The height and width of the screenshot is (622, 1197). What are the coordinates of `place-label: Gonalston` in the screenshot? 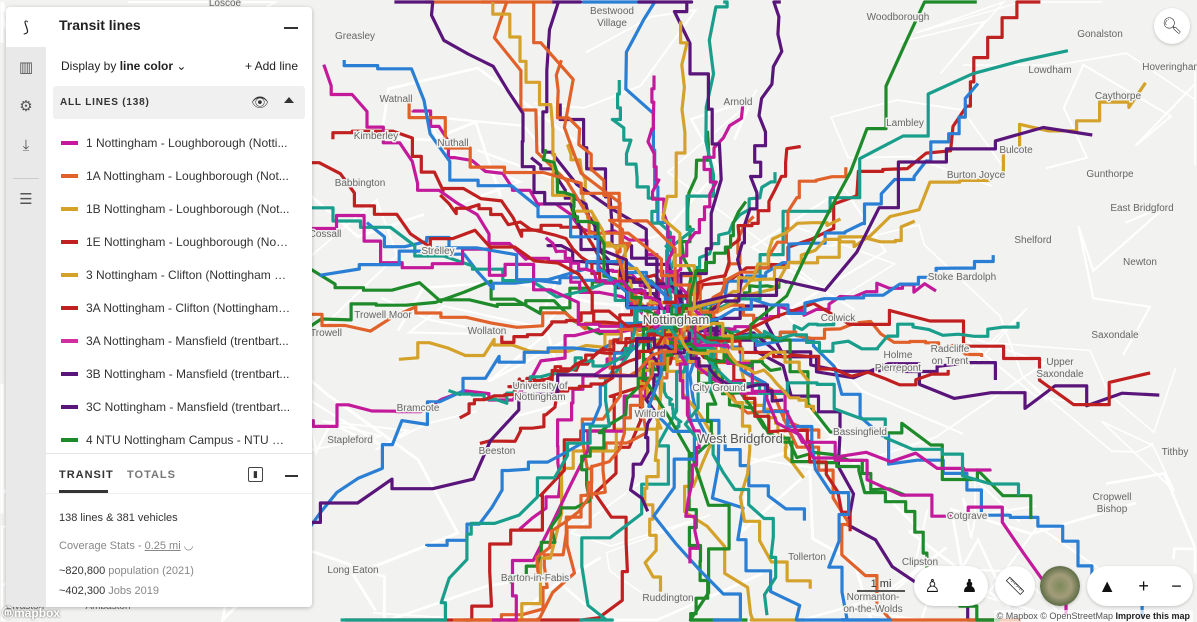 It's located at (1100, 34).